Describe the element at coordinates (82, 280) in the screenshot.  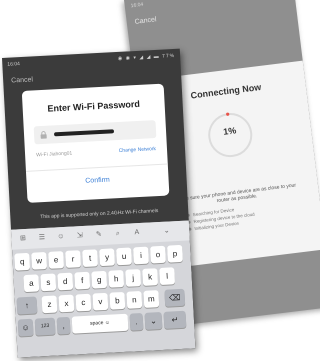
I see `key-f: f` at that location.